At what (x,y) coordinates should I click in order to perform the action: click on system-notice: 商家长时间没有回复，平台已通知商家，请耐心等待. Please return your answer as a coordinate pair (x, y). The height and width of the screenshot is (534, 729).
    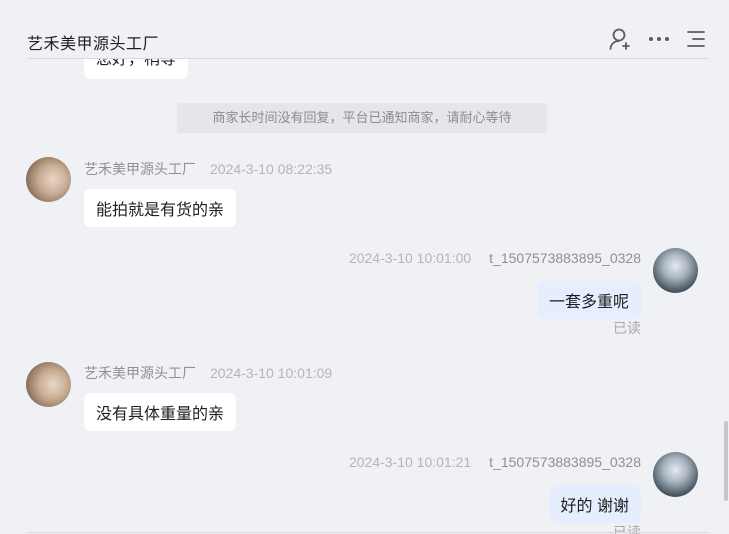
    Looking at the image, I should click on (362, 118).